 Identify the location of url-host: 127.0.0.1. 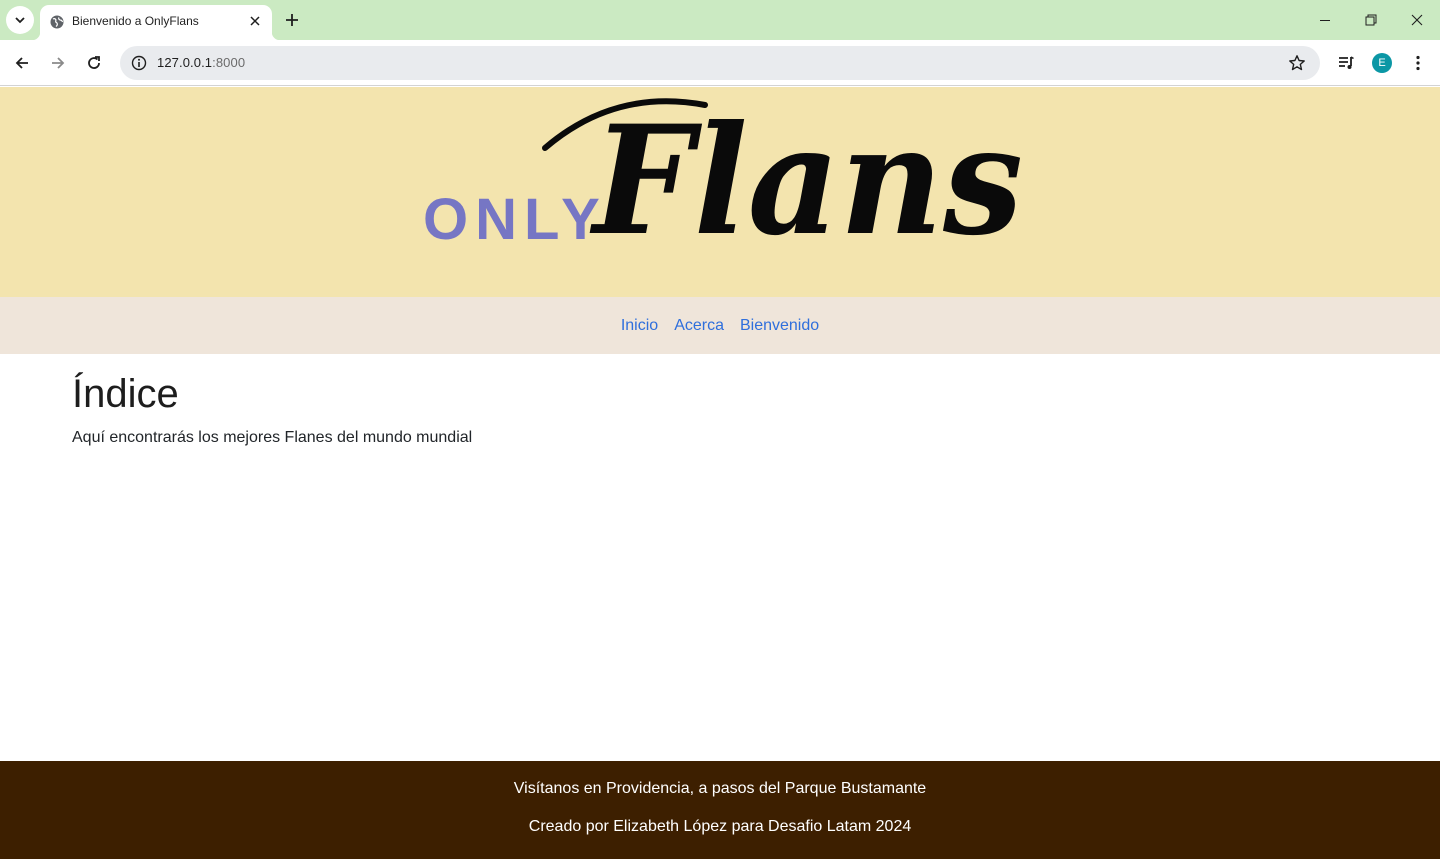
(185, 62).